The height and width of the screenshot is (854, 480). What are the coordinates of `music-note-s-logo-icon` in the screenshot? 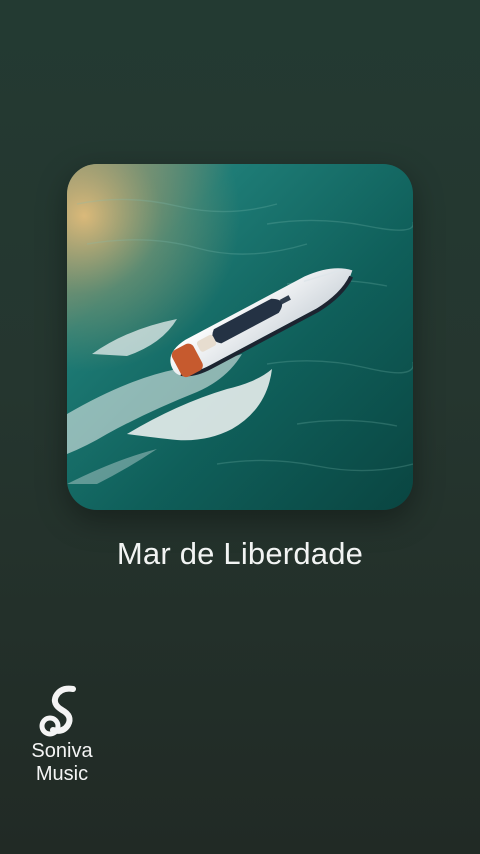 It's located at (57, 711).